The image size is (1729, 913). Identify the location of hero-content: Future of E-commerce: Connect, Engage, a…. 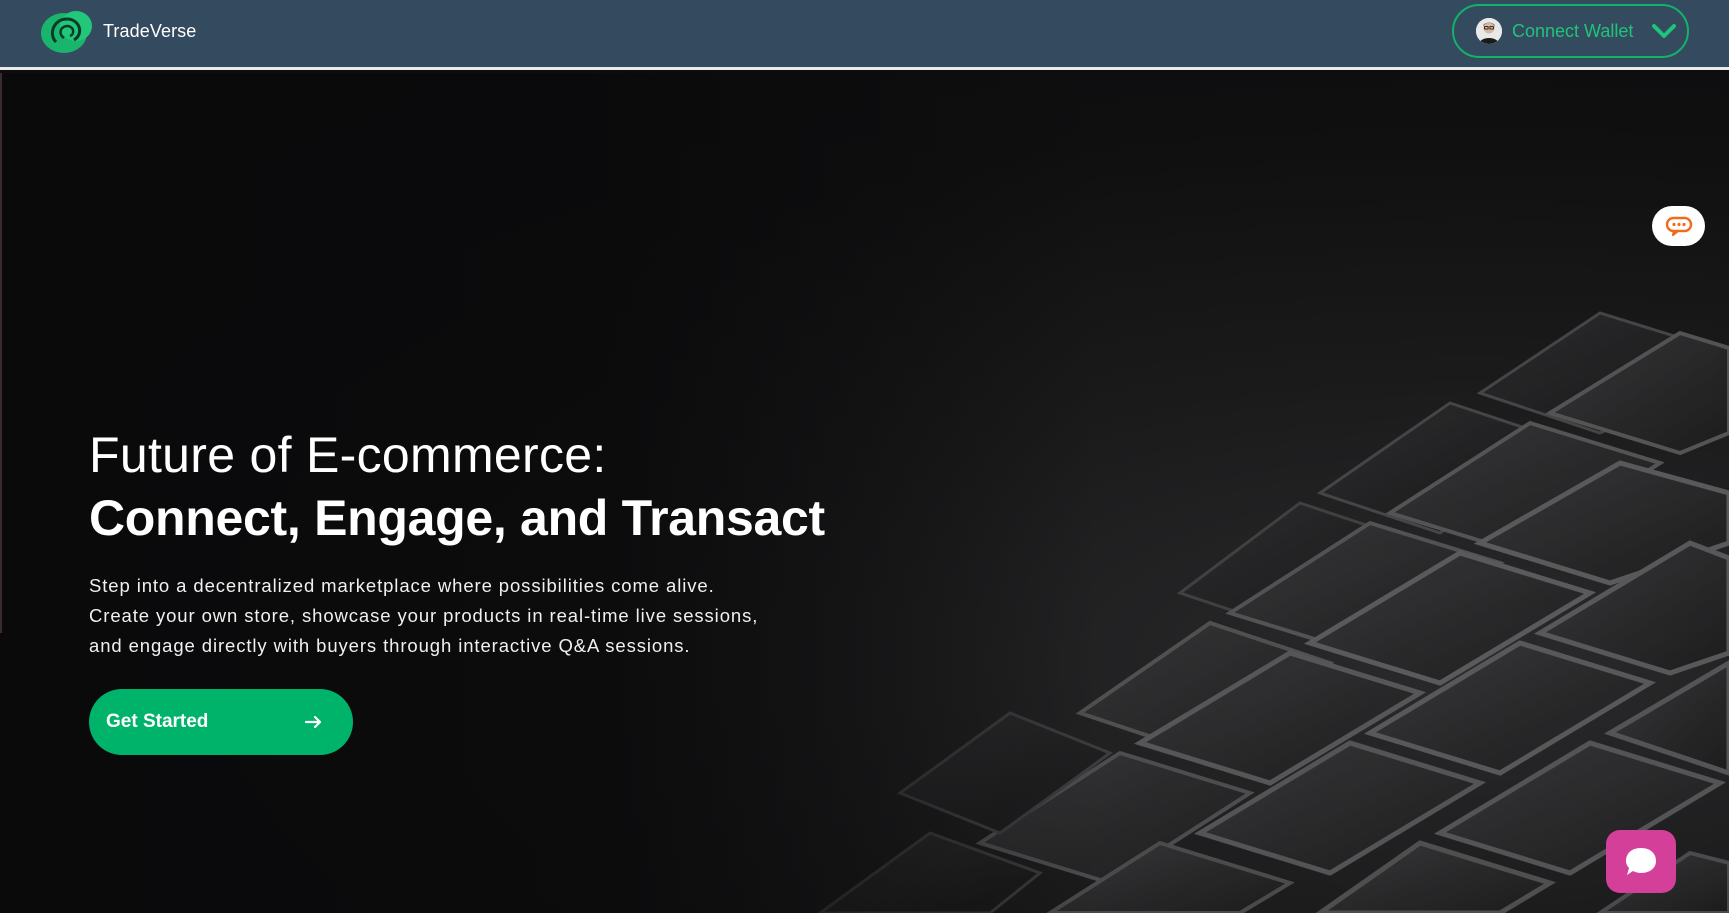
(469, 542).